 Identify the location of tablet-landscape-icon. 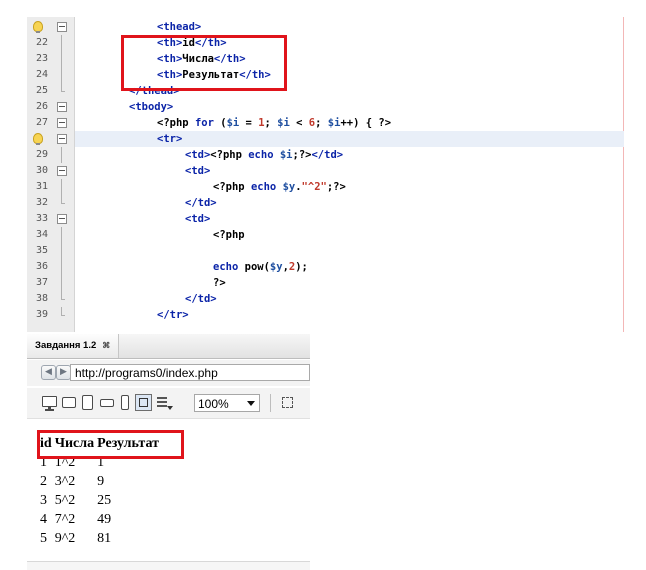
(107, 403).